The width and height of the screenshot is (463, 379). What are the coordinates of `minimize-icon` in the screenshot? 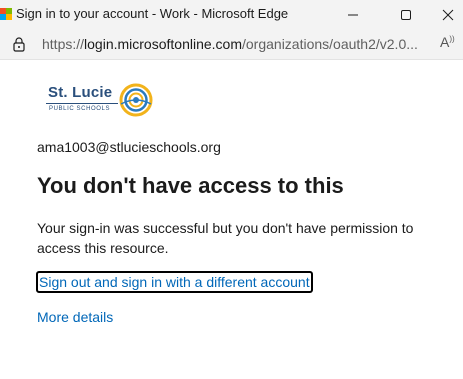 It's located at (353, 14).